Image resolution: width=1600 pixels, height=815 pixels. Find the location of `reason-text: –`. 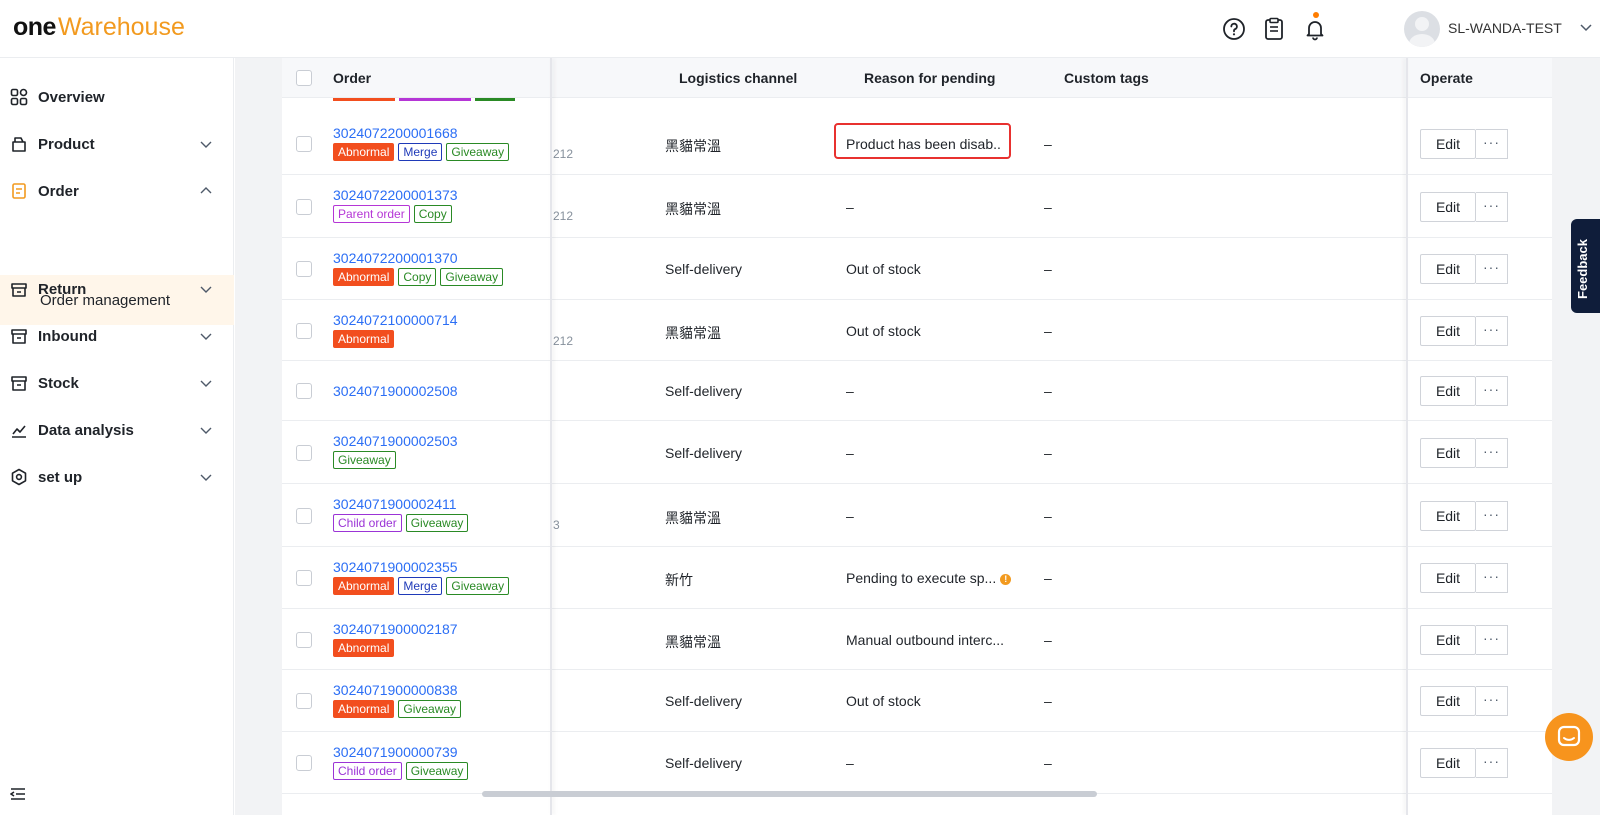

reason-text: – is located at coordinates (850, 391).